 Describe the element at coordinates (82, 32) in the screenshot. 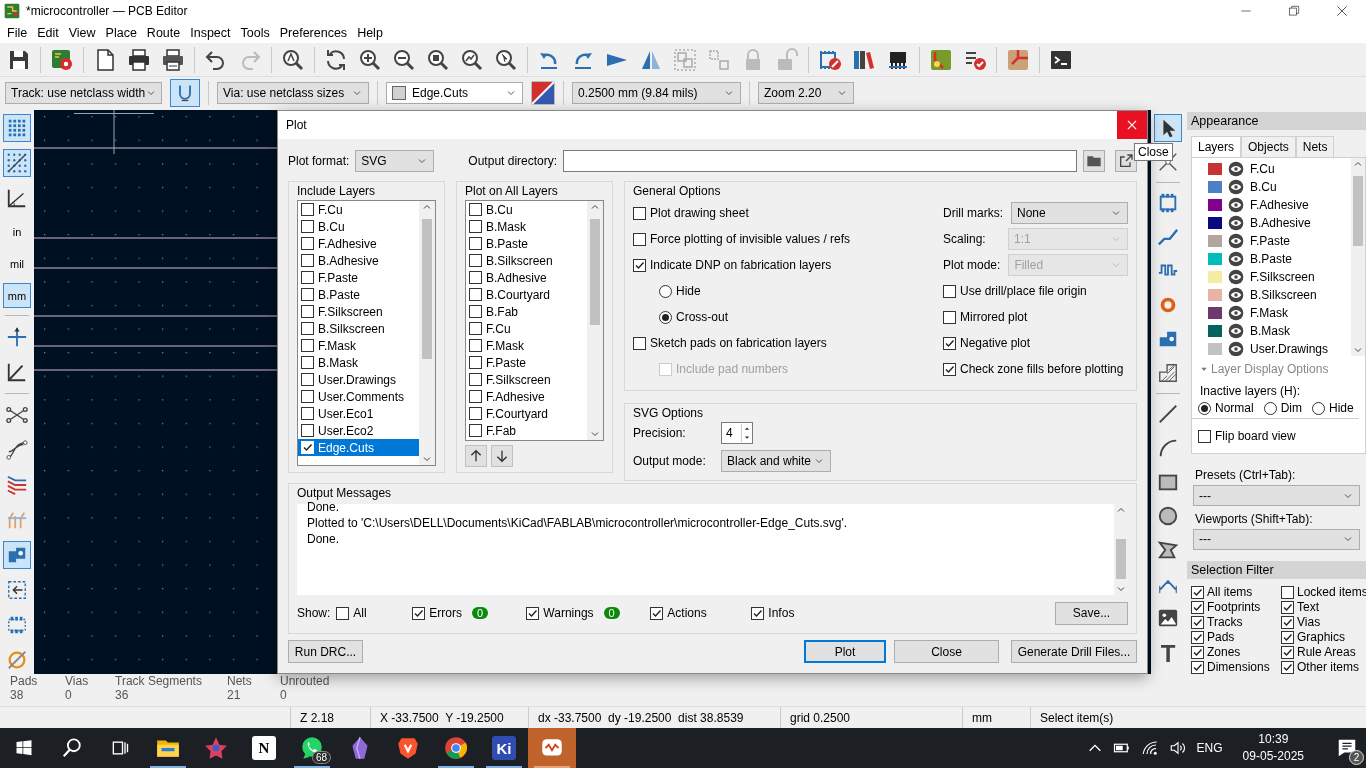

I see `menu-item: View` at that location.